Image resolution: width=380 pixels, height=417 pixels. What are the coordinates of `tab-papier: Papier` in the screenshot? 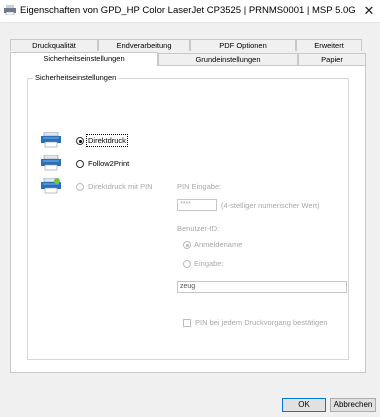 It's located at (332, 59).